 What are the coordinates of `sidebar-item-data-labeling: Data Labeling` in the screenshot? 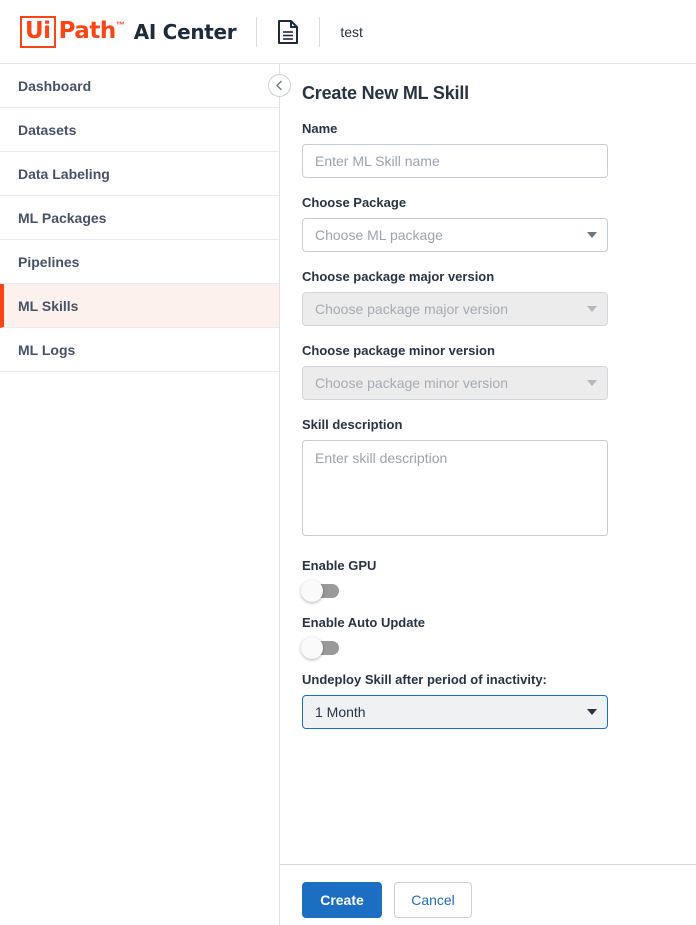 It's located at (139, 174).